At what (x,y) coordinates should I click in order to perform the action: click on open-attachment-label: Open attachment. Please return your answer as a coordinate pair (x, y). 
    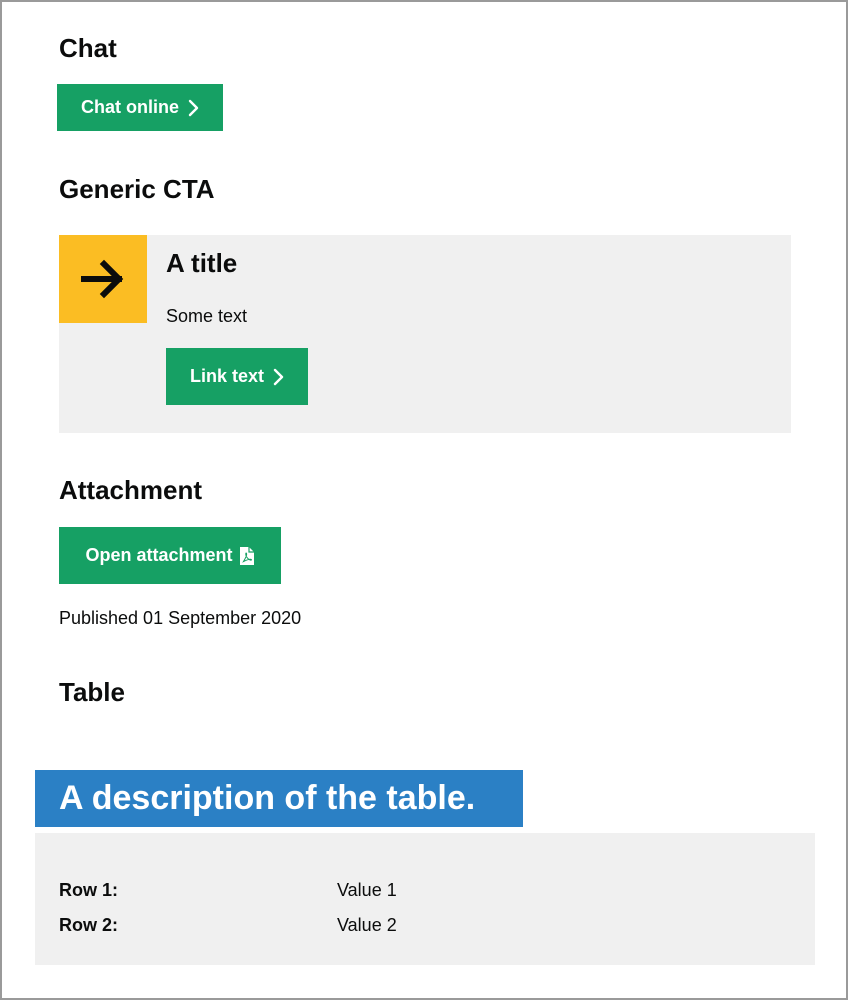
    Looking at the image, I should click on (159, 555).